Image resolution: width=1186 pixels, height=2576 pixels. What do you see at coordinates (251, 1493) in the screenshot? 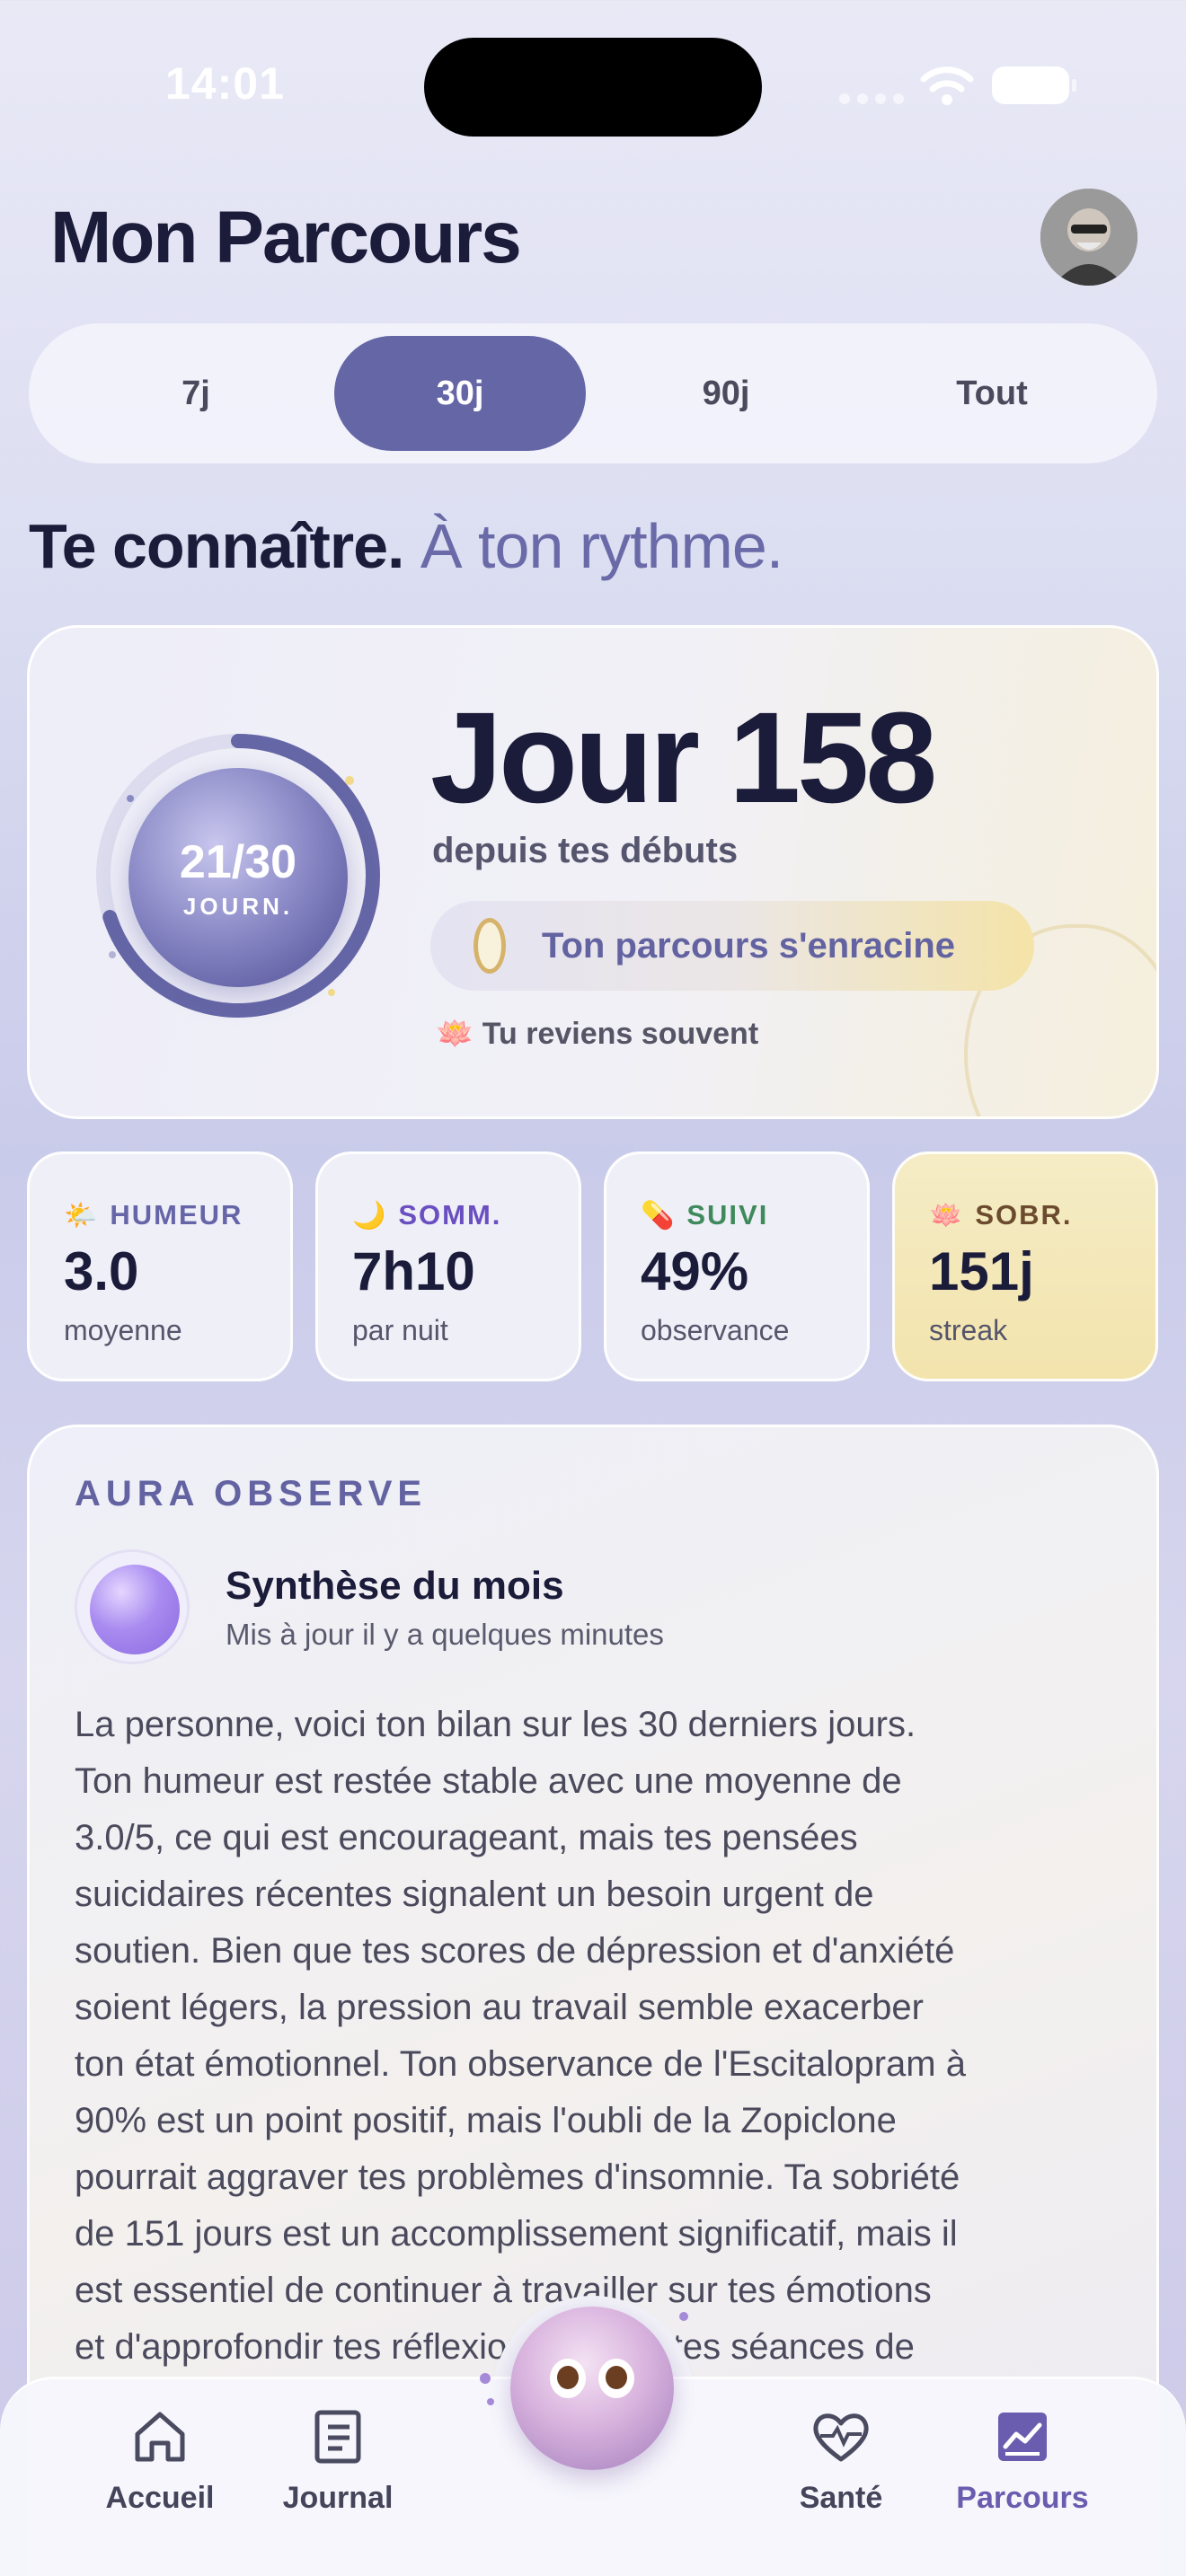
I see `aura-heading: AURA OBSERVE` at bounding box center [251, 1493].